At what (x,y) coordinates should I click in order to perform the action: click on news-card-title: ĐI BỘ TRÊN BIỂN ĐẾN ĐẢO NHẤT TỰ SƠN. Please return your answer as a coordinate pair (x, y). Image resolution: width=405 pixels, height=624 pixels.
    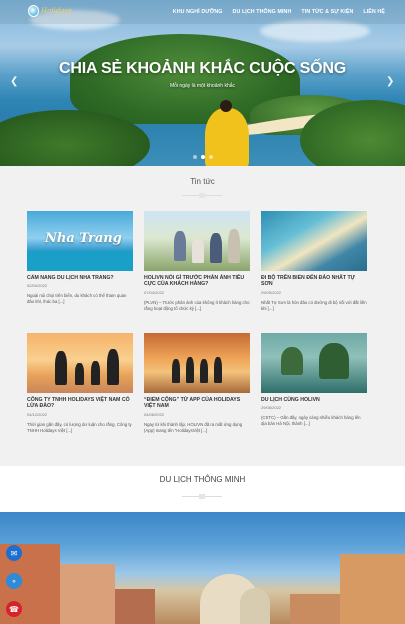
    Looking at the image, I should click on (314, 281).